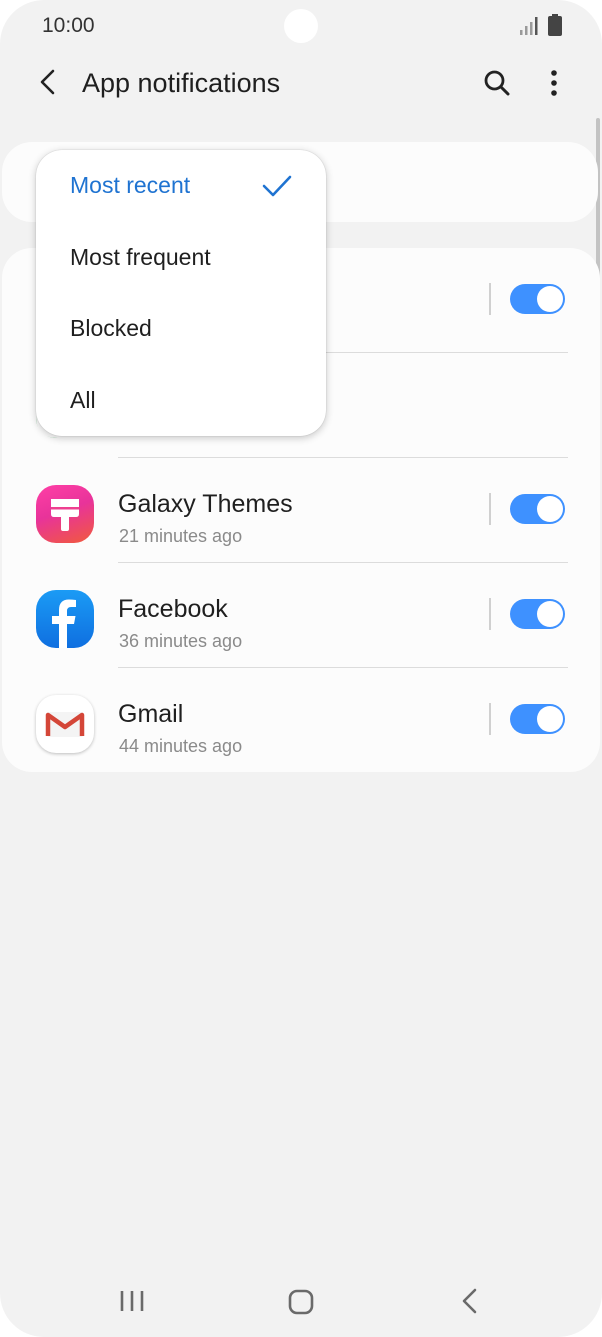  I want to click on search-icon, so click(497, 83).